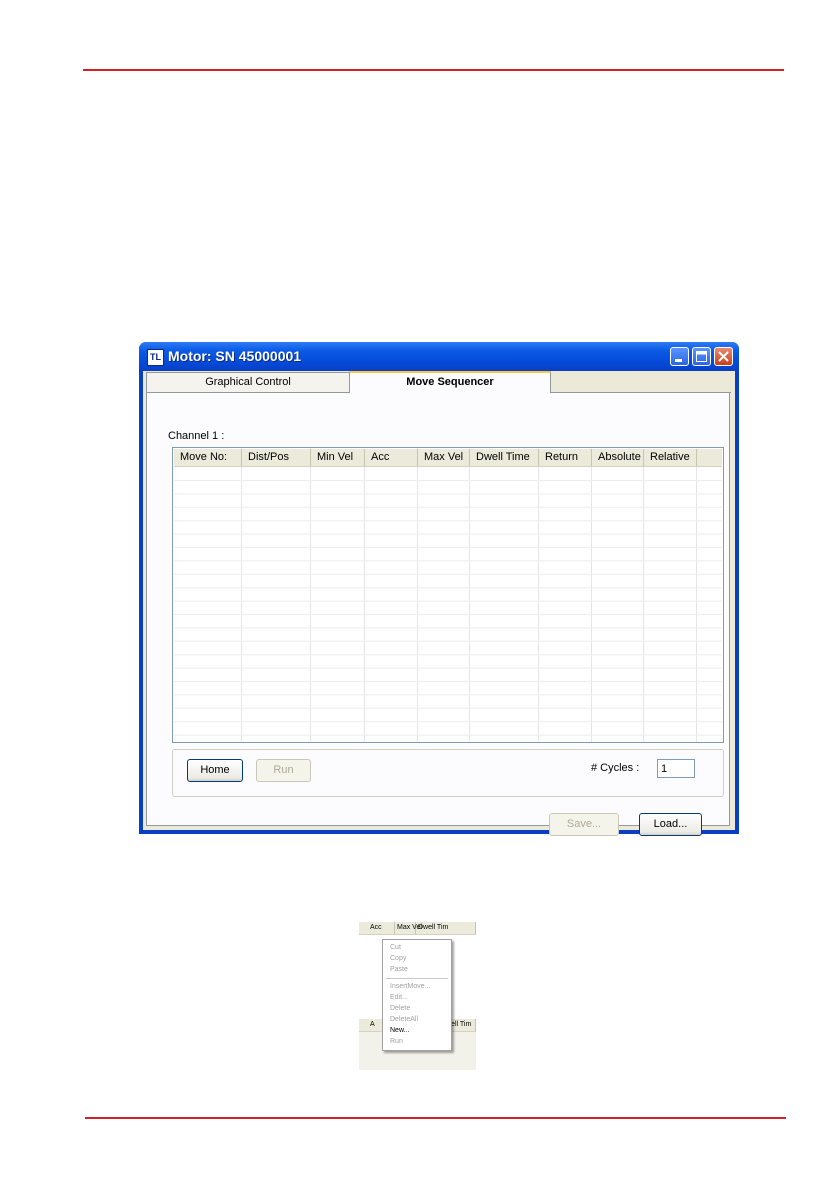 This screenshot has height=1191, width=839. I want to click on menu-item-cut: Cut, so click(395, 947).